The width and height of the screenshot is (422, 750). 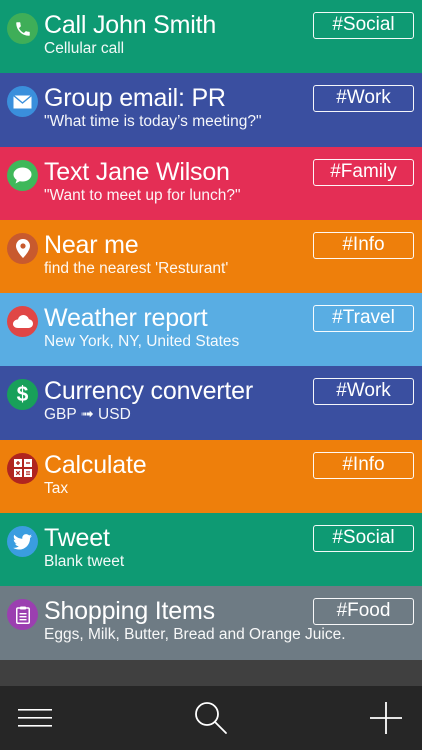 I want to click on calculator-icon, so click(x=22, y=468).